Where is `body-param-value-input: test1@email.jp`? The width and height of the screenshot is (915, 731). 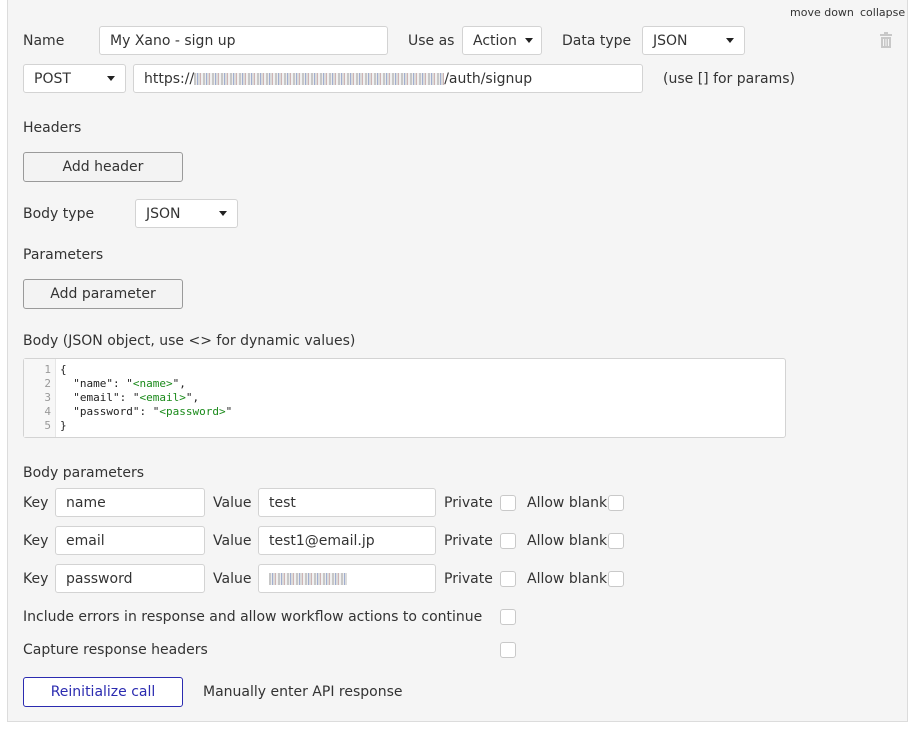 body-param-value-input: test1@email.jp is located at coordinates (347, 540).